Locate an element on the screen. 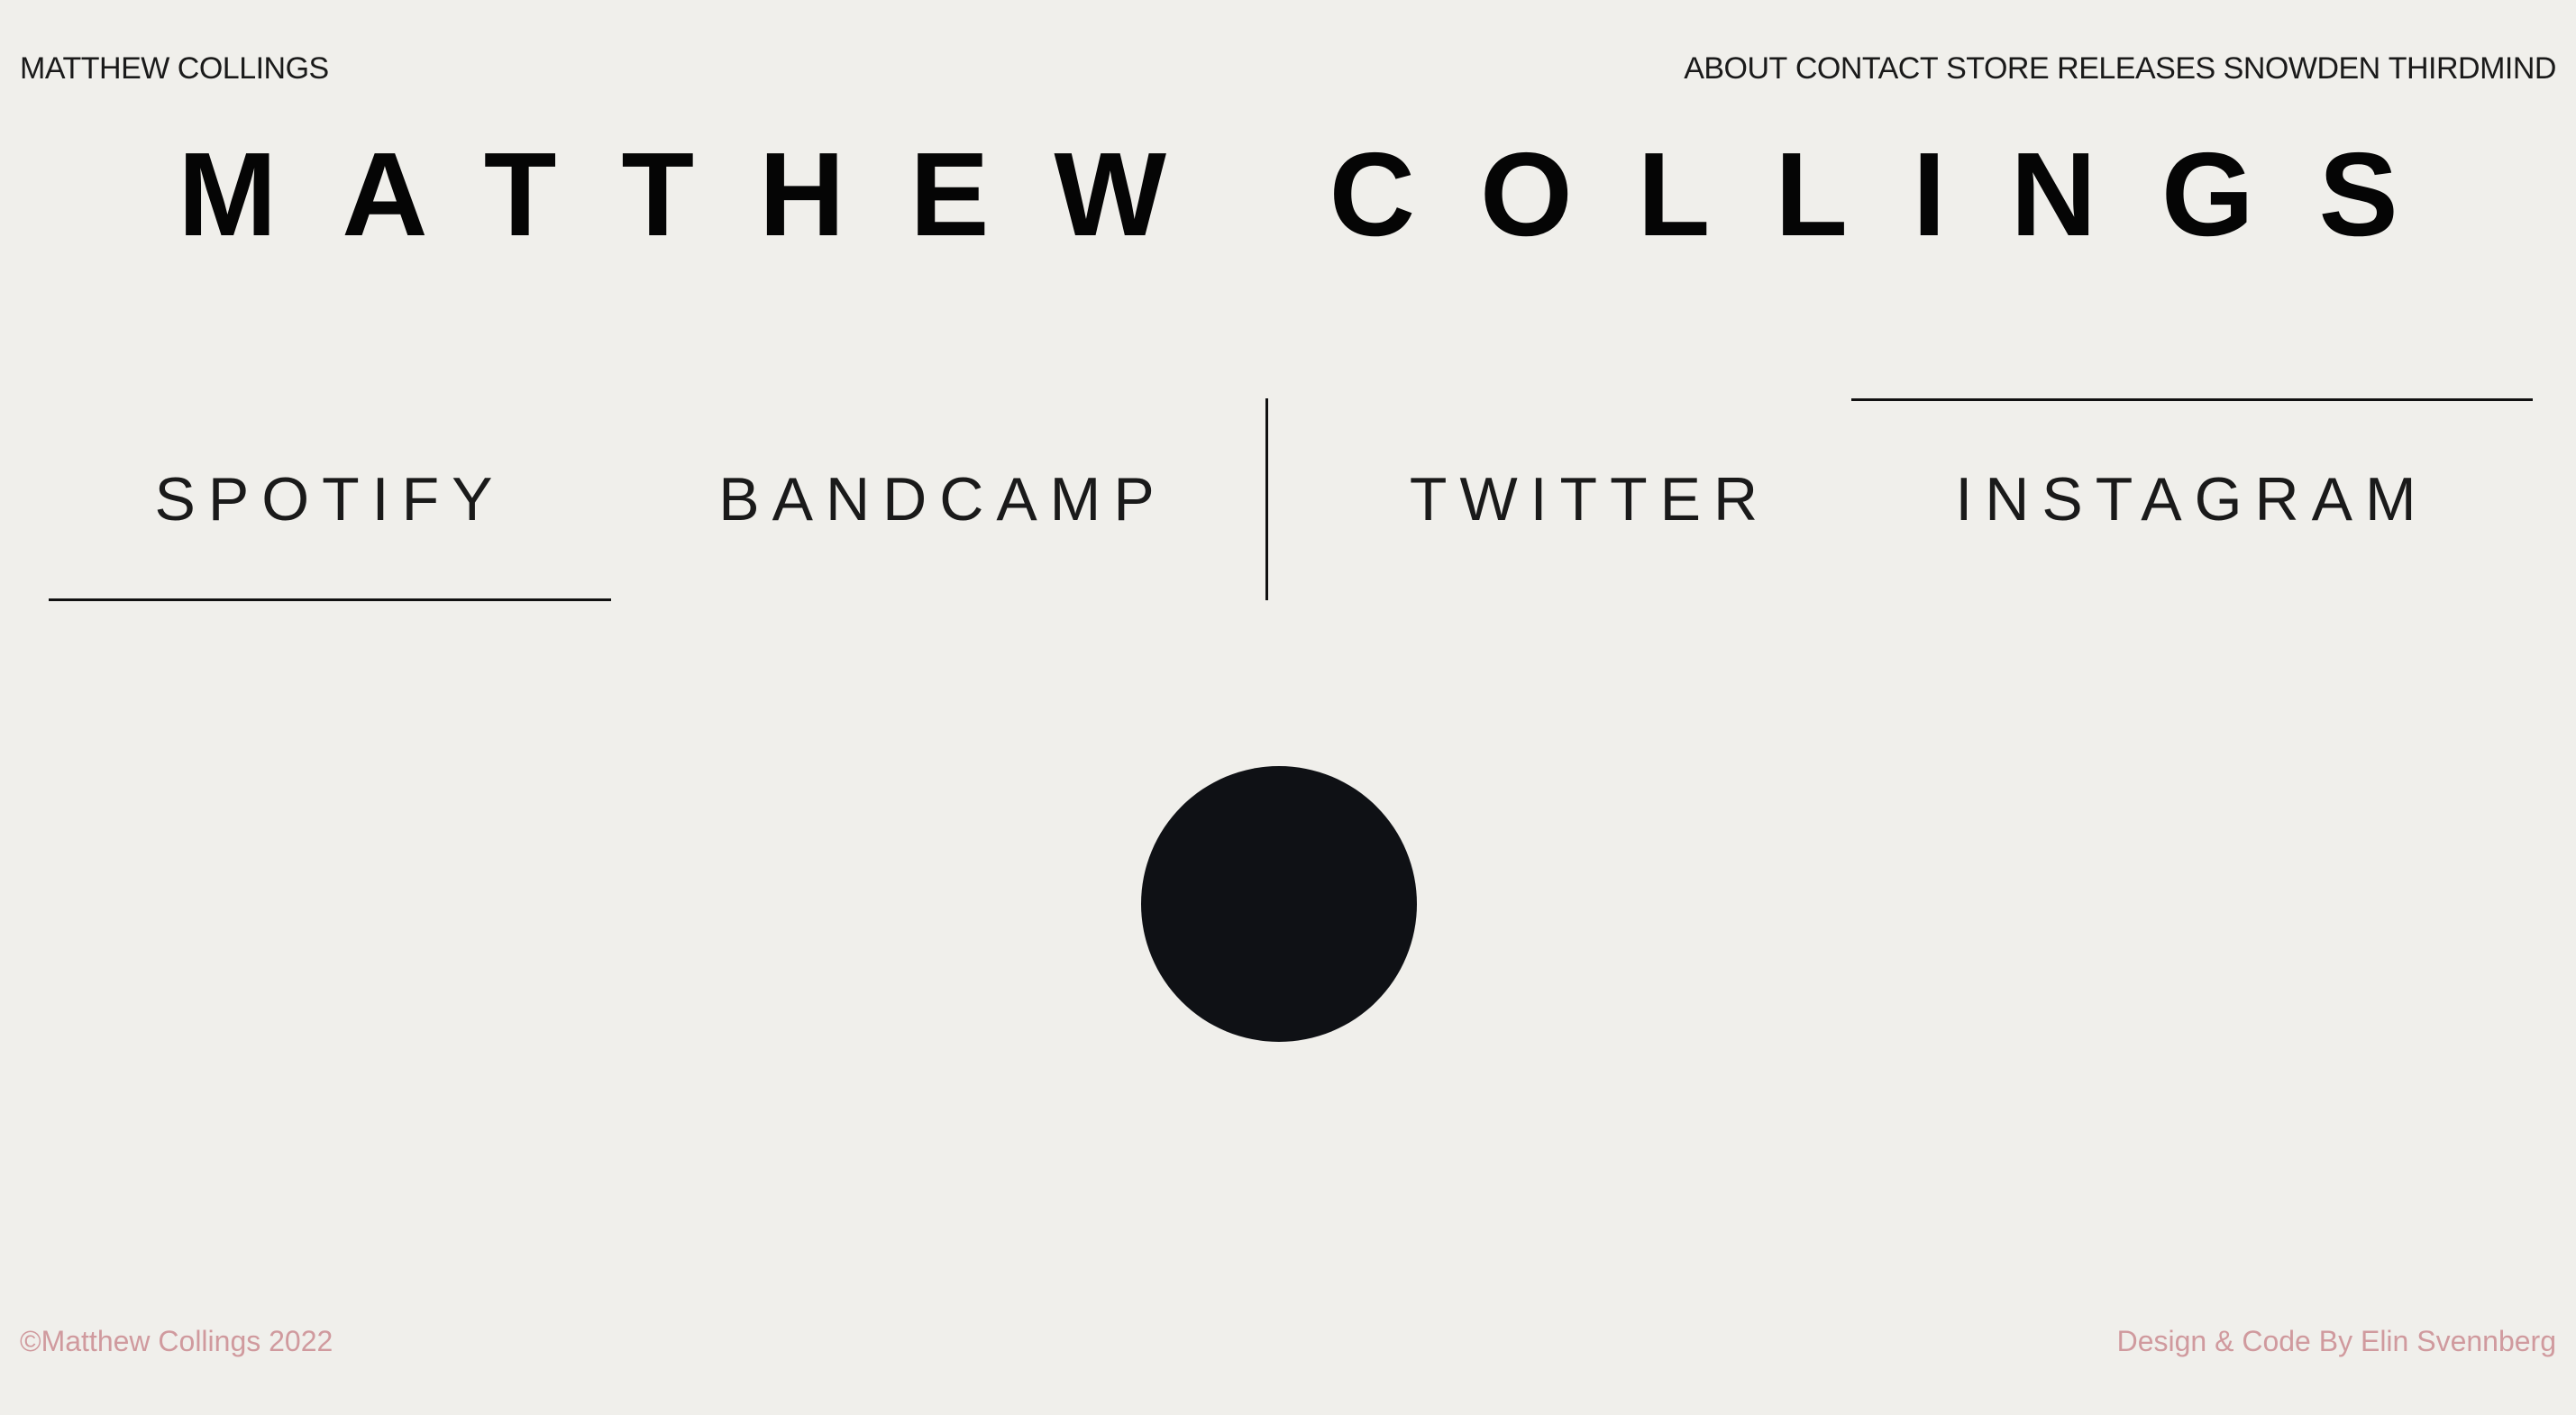 The height and width of the screenshot is (1415, 2576). nav-item-contact: CONTACT is located at coordinates (1867, 69).